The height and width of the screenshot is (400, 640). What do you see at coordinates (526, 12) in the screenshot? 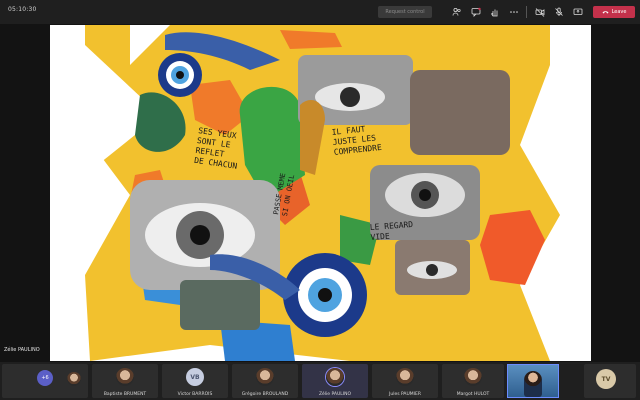
I see `toolbar-divider` at bounding box center [526, 12].